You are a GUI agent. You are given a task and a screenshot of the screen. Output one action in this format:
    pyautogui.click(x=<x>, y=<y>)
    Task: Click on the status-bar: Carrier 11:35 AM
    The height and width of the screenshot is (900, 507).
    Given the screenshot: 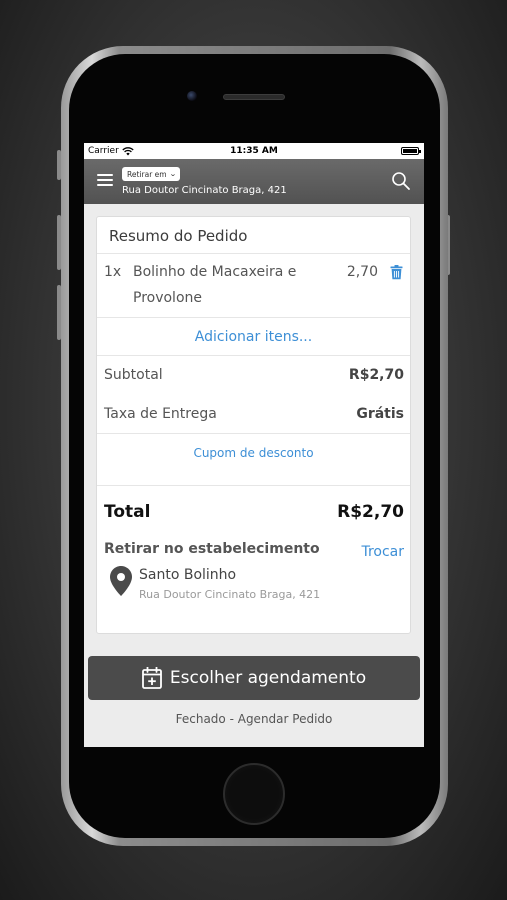 What is the action you would take?
    pyautogui.click(x=254, y=151)
    